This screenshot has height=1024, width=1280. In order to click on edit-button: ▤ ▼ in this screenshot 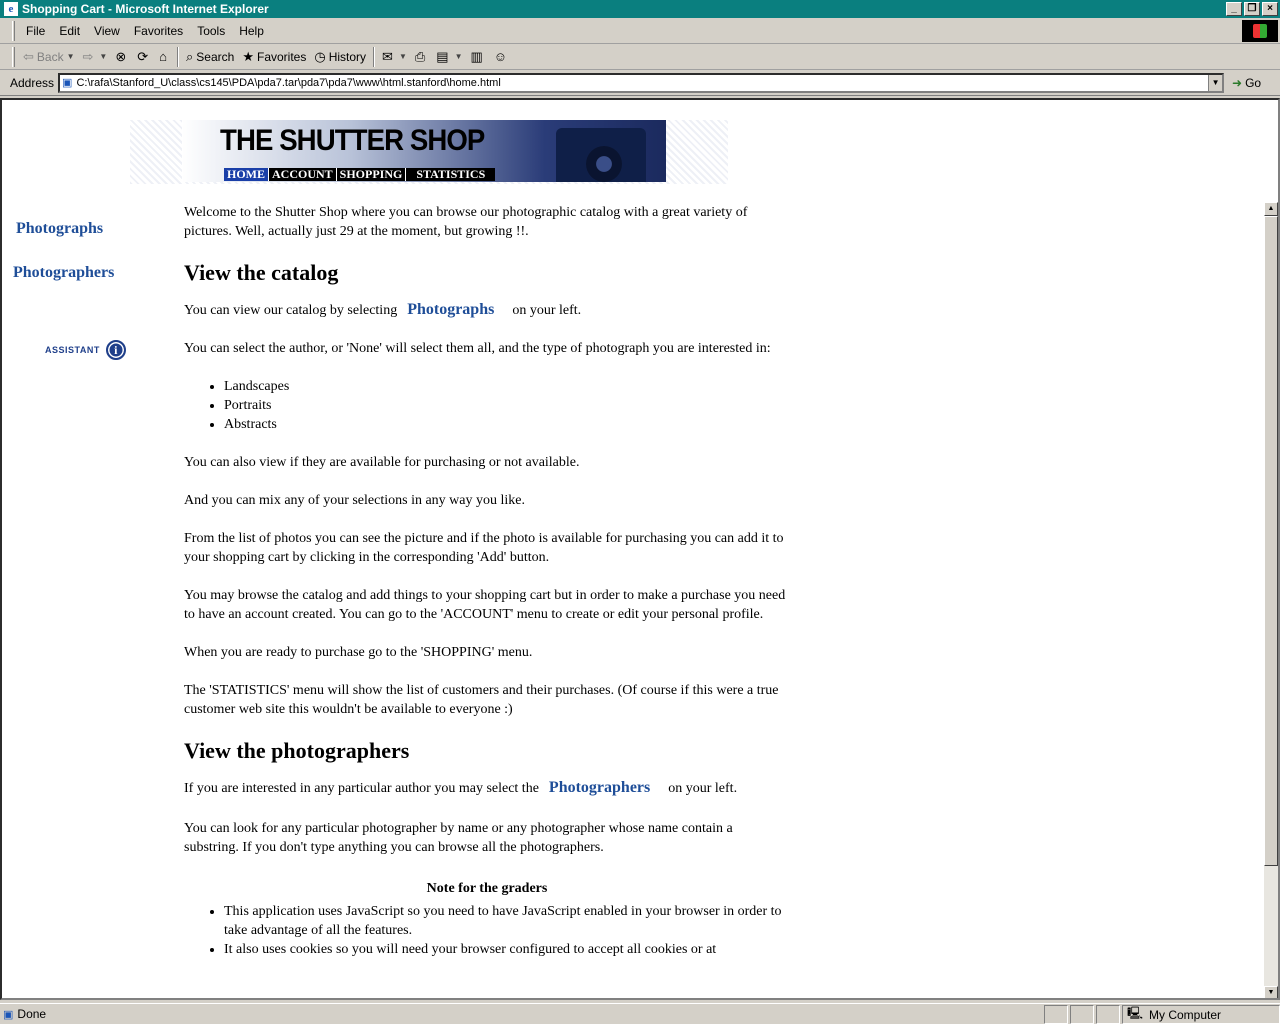, I will do `click(449, 57)`.